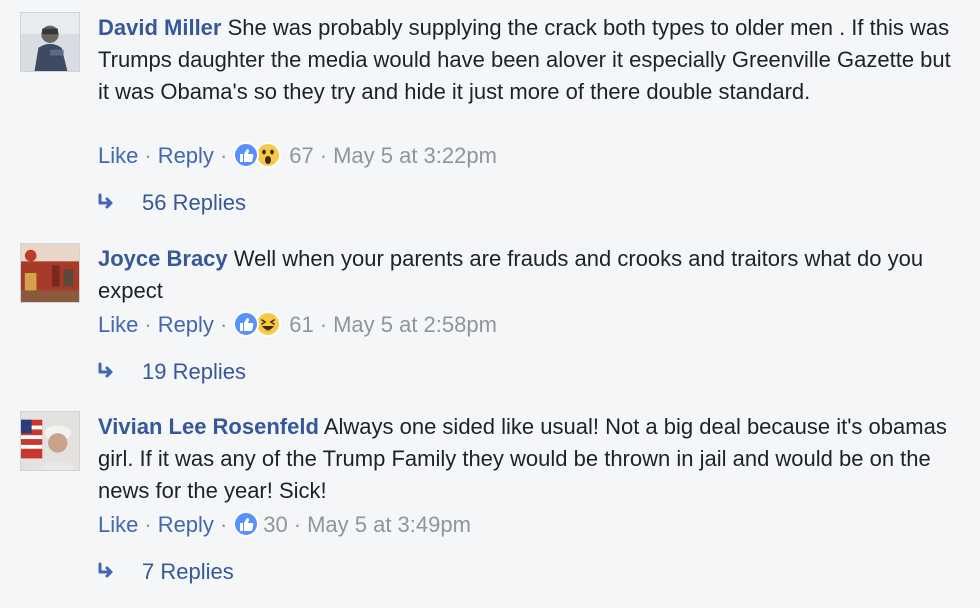 This screenshot has width=980, height=608. What do you see at coordinates (194, 202) in the screenshot?
I see `replies-label: 56 Replies` at bounding box center [194, 202].